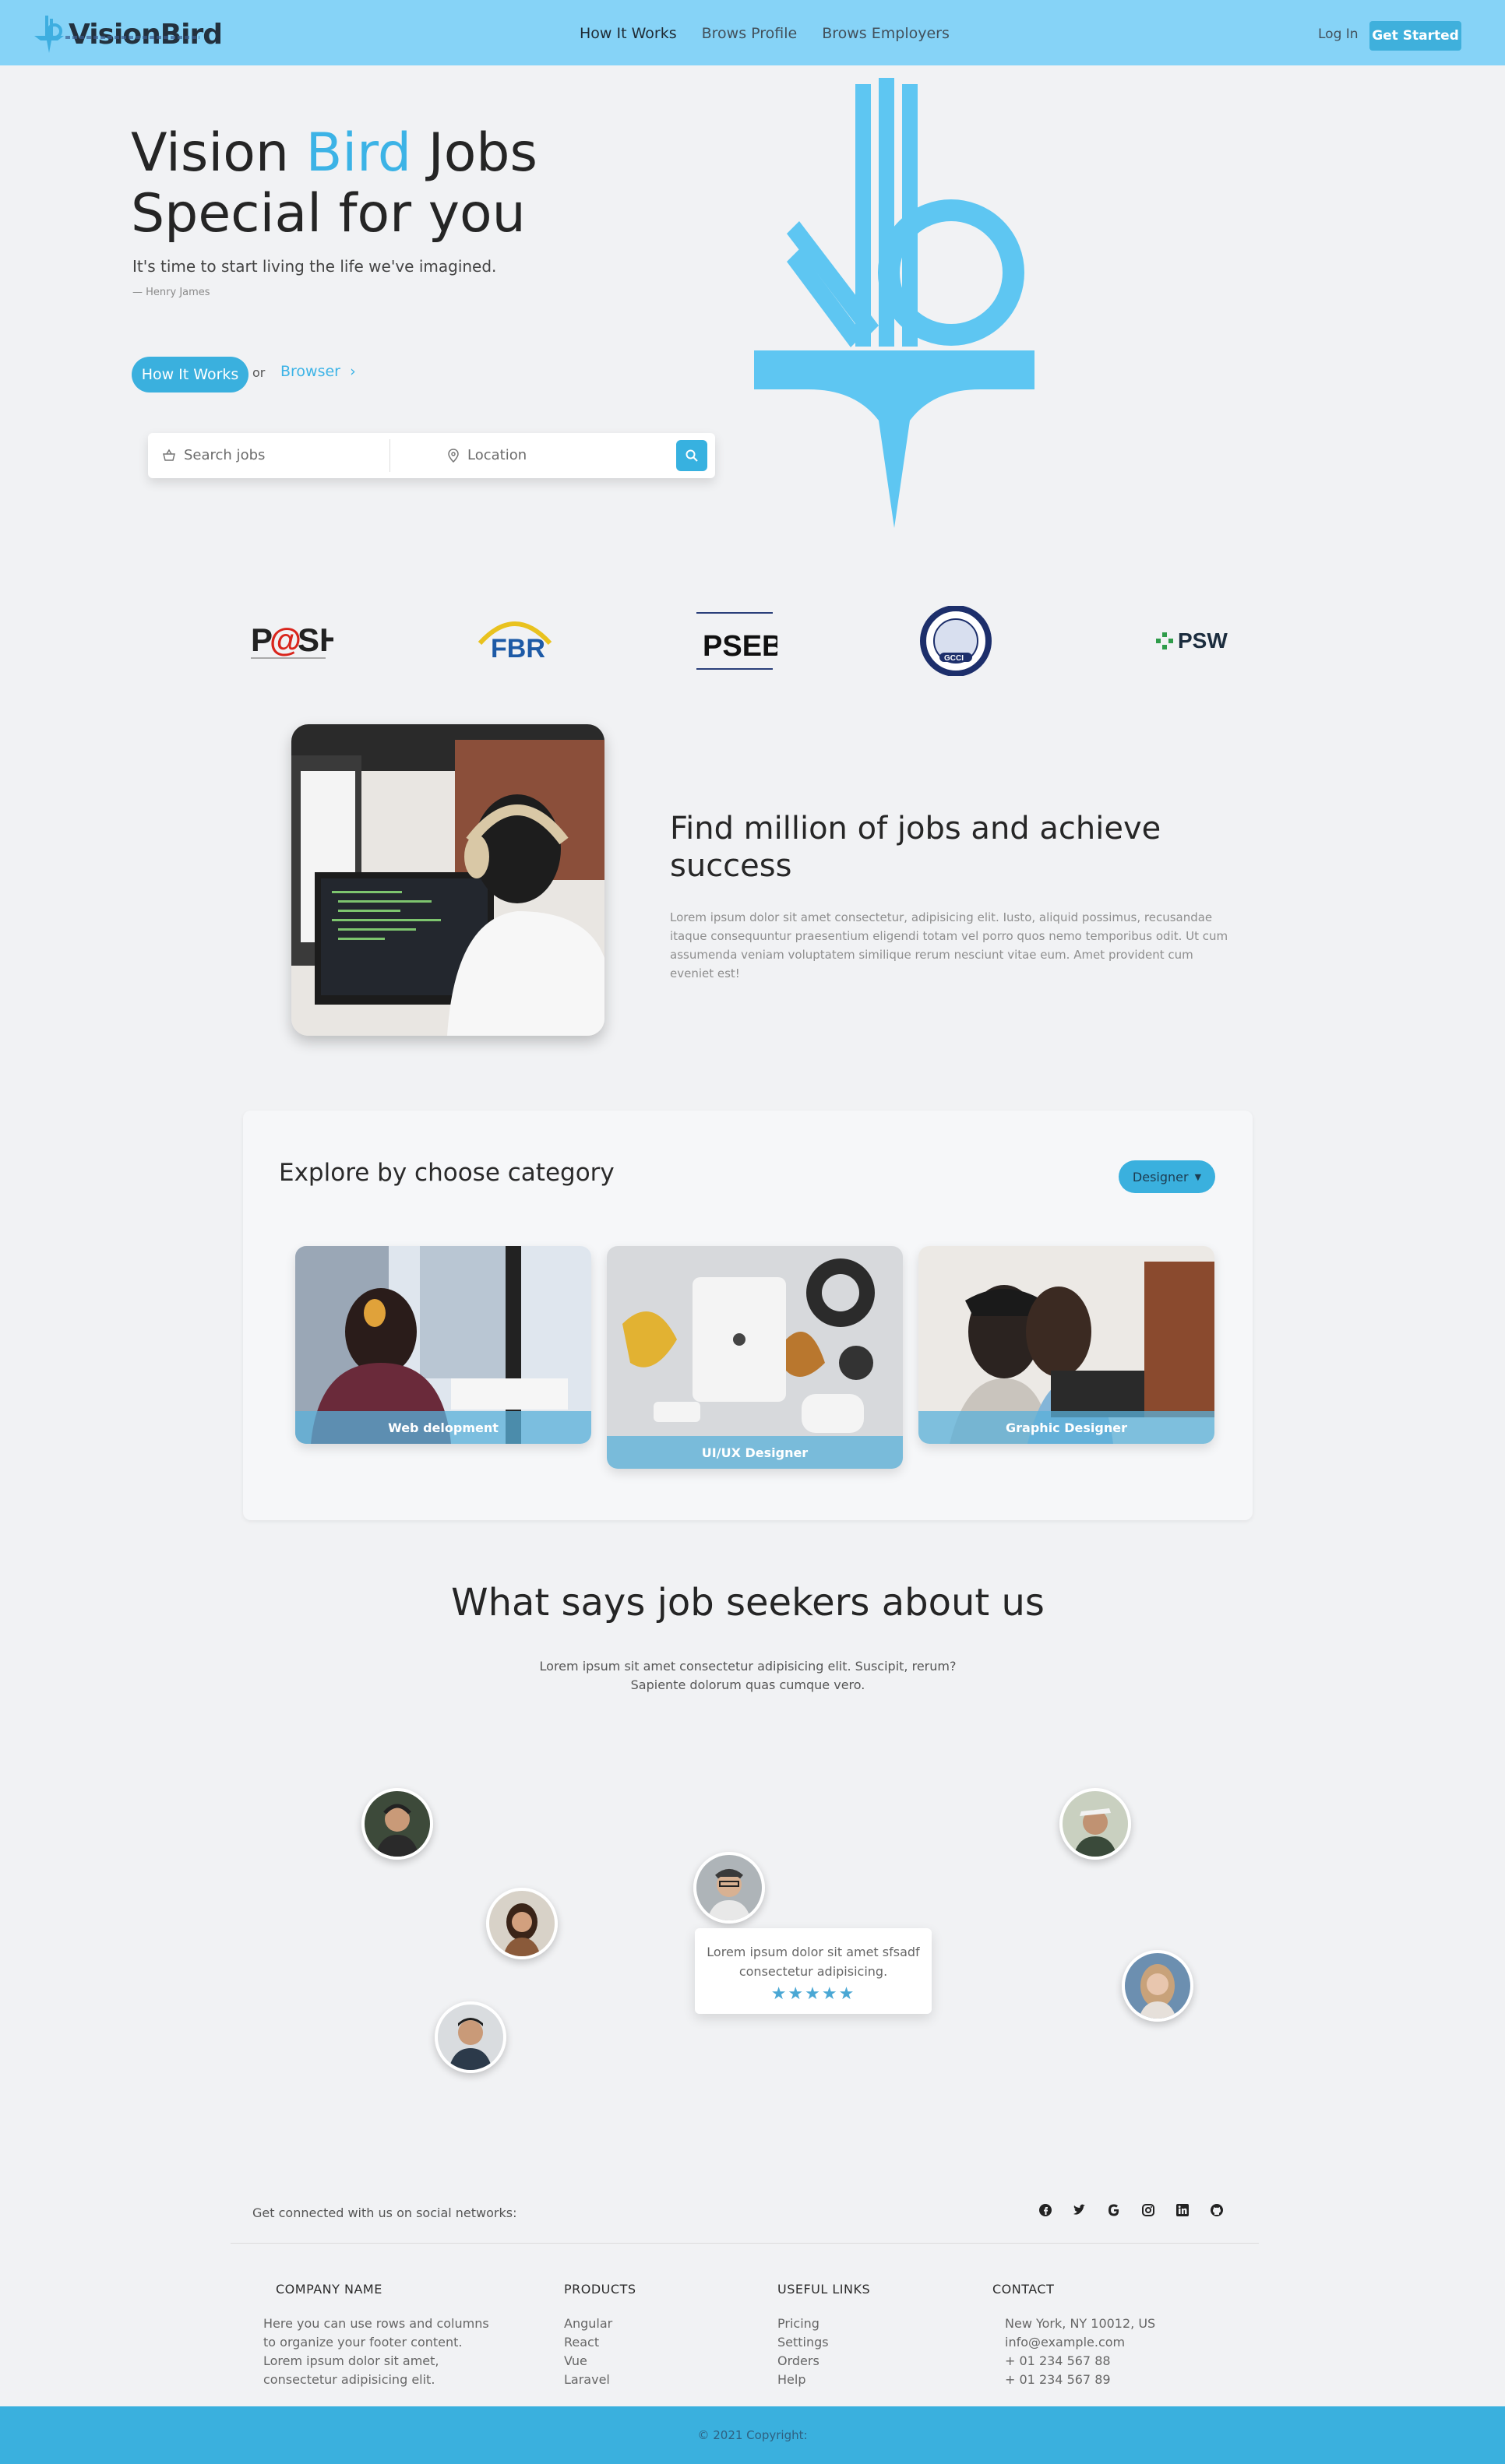  What do you see at coordinates (1058, 2379) in the screenshot?
I see `footer-contact-phone-2: + 01 234 567 89` at bounding box center [1058, 2379].